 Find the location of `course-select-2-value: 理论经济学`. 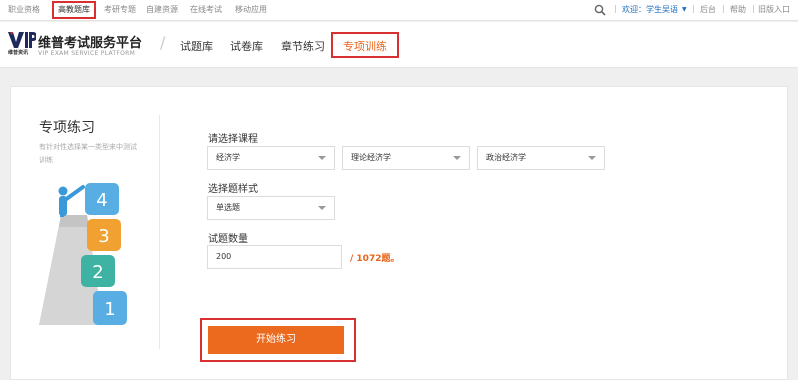

course-select-2-value: 理论经济学 is located at coordinates (371, 157).